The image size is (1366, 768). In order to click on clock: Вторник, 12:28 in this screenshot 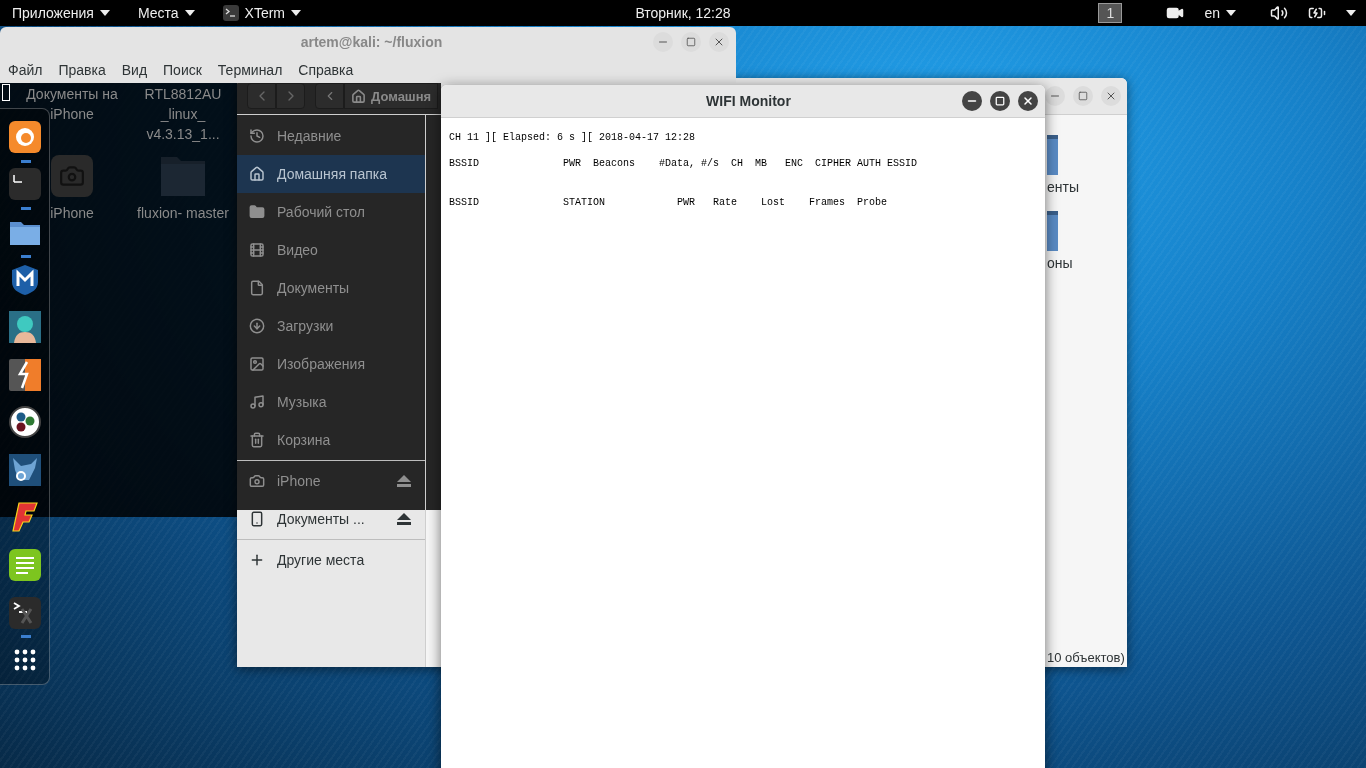, I will do `click(683, 13)`.